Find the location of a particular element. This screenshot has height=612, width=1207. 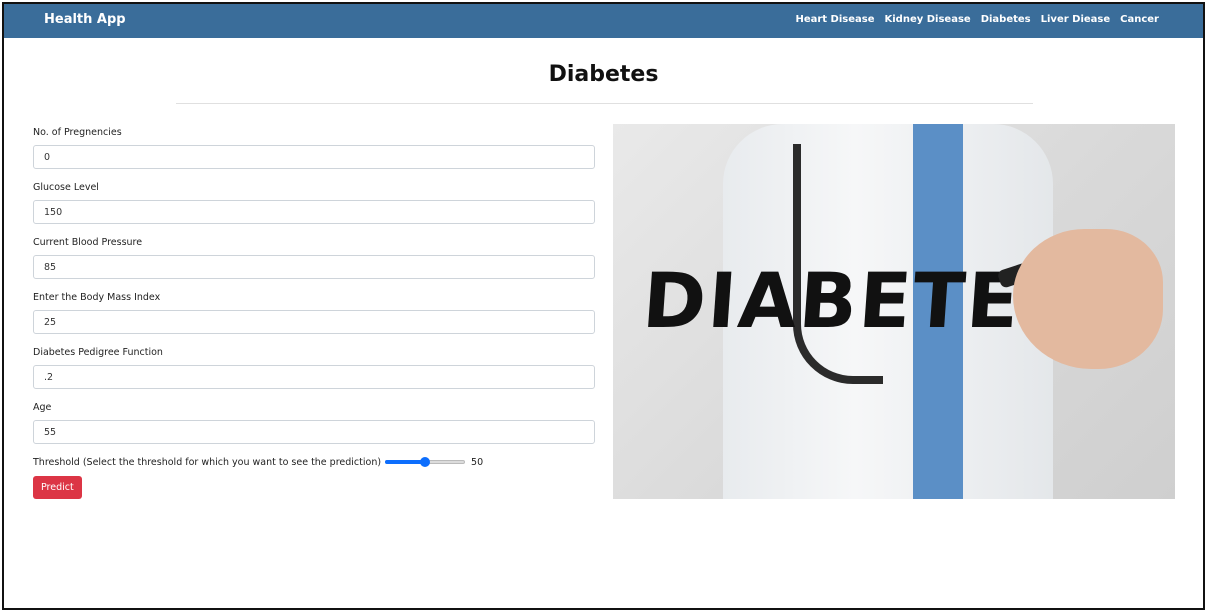

pedigree-label: Diabetes Pedigree Function is located at coordinates (98, 352).